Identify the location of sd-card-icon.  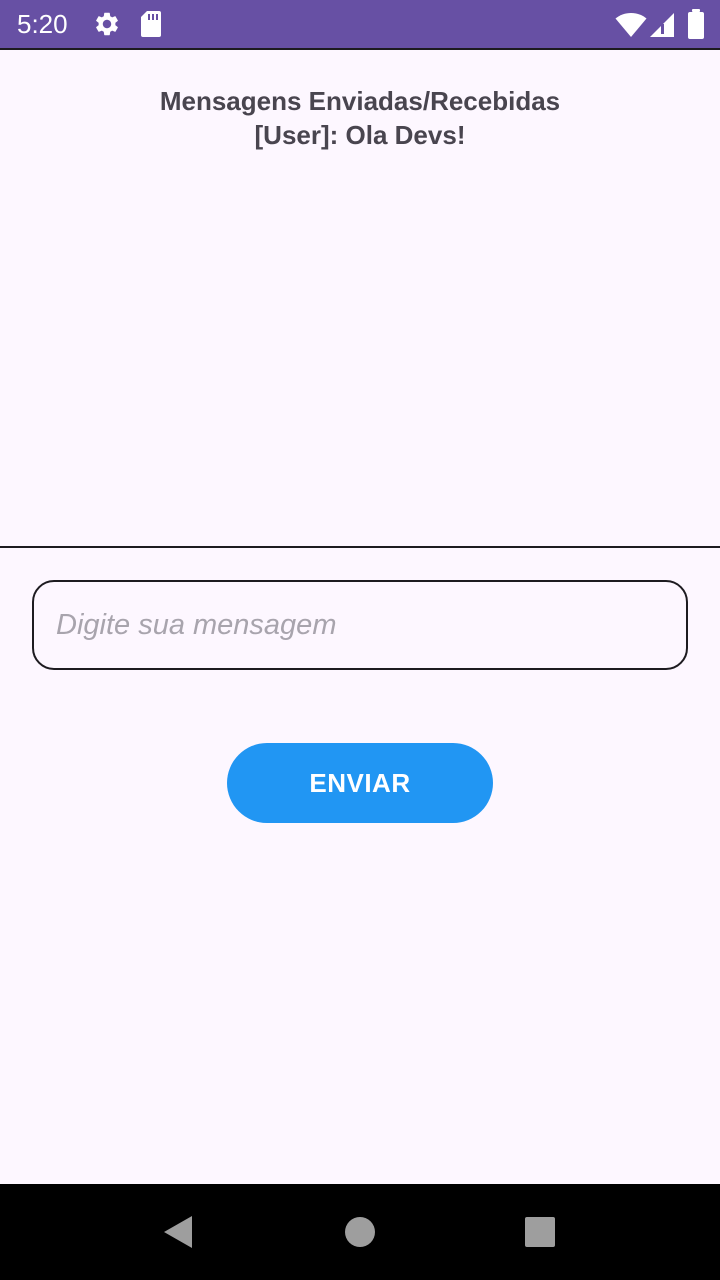
(151, 24).